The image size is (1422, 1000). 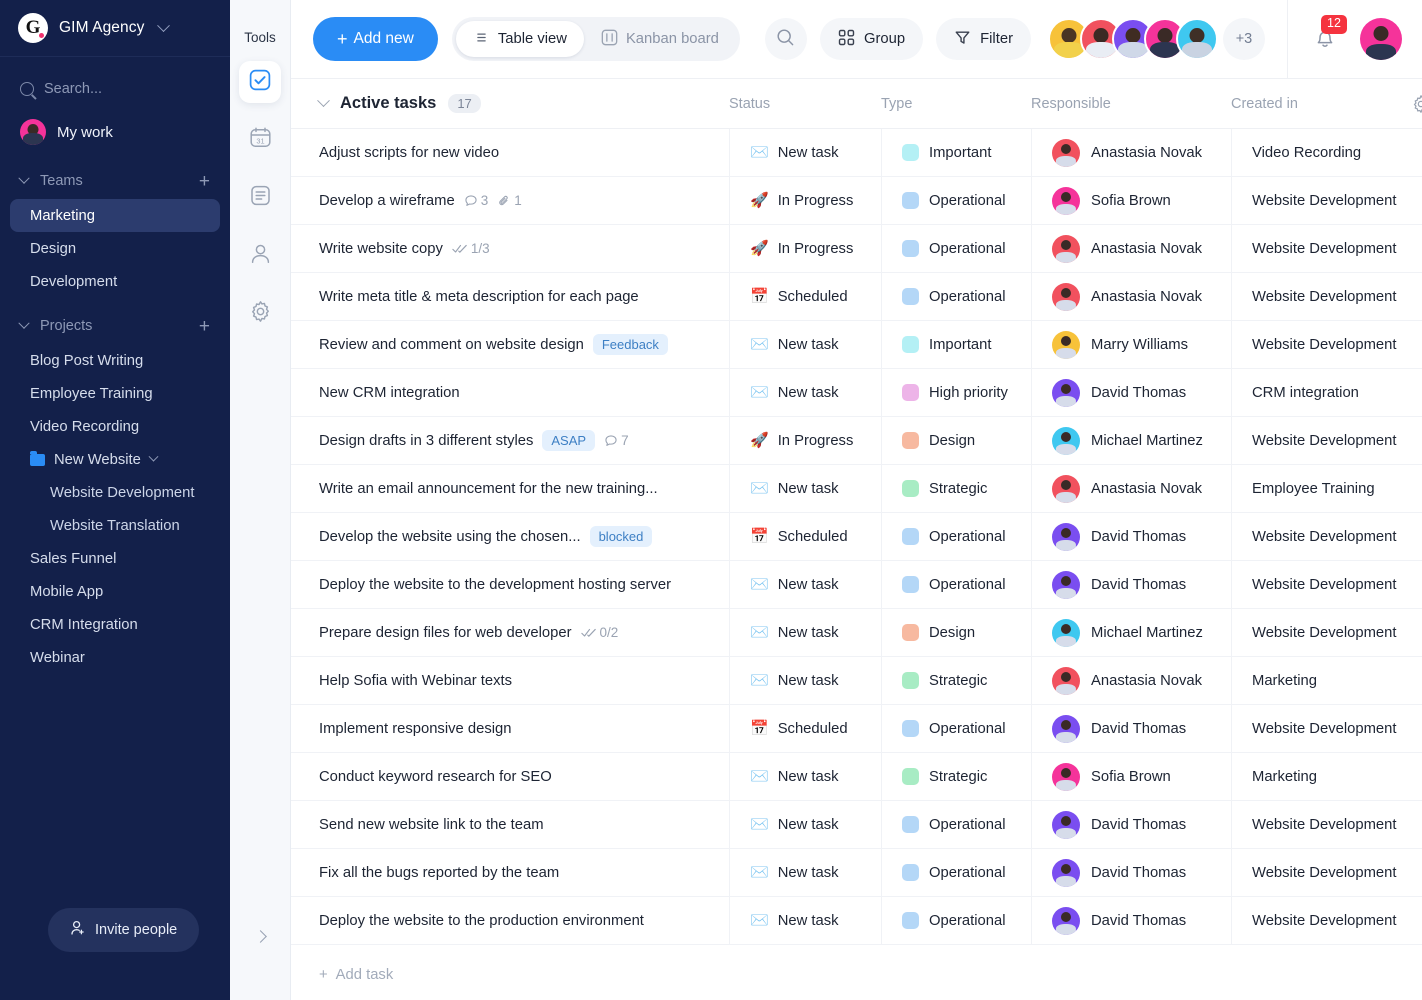 What do you see at coordinates (375, 39) in the screenshot?
I see `add-new-button: + Add new` at bounding box center [375, 39].